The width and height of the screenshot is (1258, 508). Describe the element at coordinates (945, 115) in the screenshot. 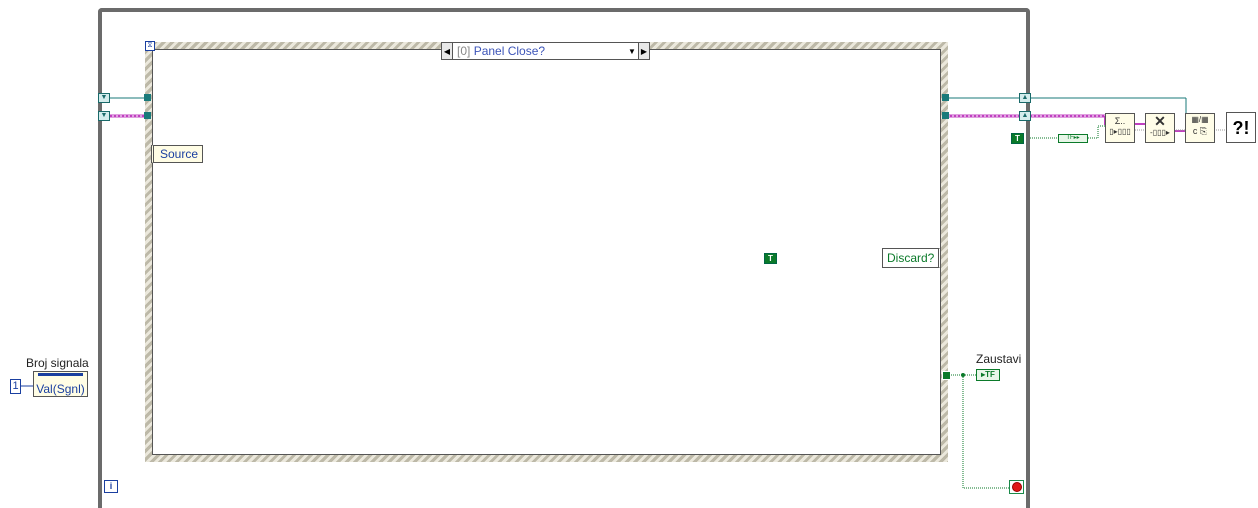

I see `event-tunnel-right-bottom` at that location.